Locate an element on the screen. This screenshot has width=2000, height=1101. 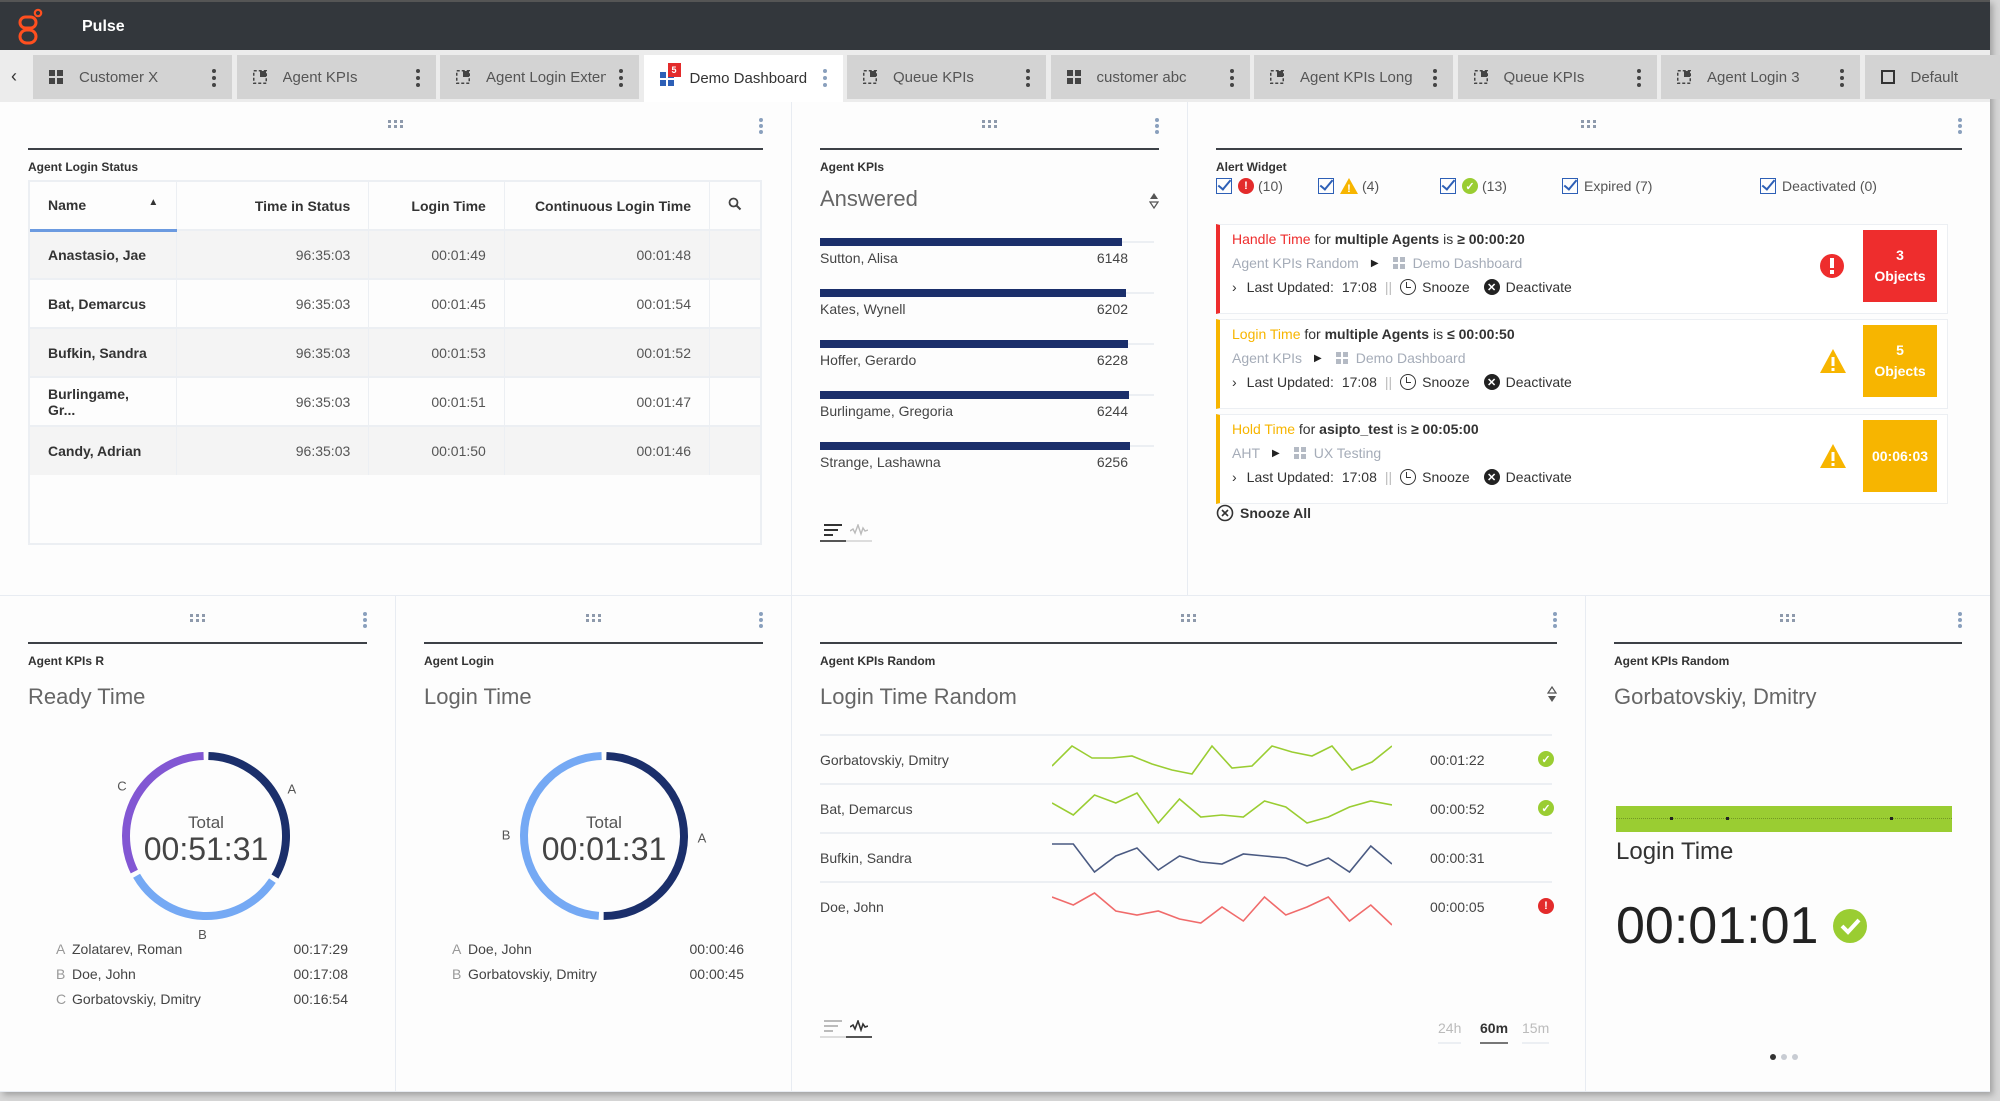
alert-filter-expired: Expired (7) is located at coordinates (1607, 186).